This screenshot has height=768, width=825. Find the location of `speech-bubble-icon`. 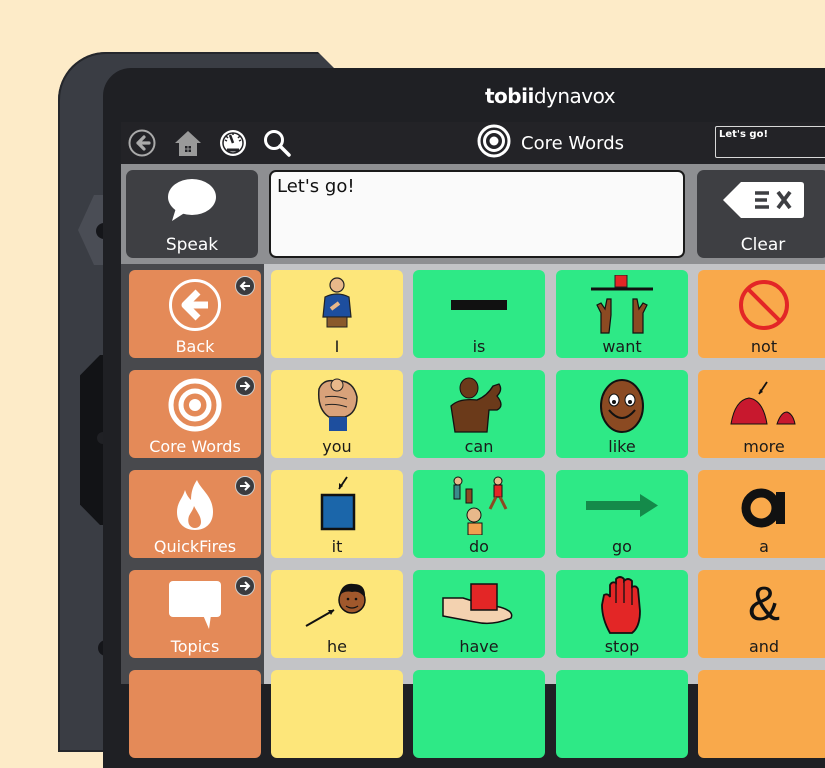

speech-bubble-icon is located at coordinates (192, 202).